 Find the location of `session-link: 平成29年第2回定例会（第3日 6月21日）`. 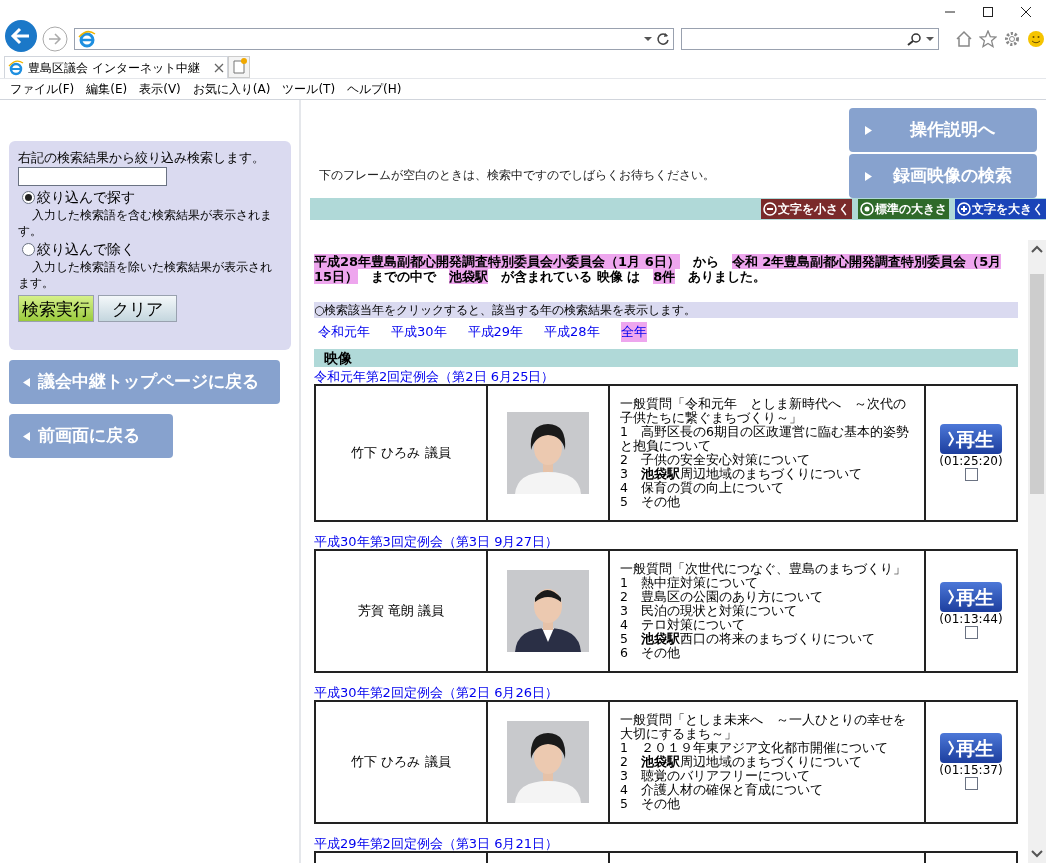

session-link: 平成29年第2回定例会（第3日 6月21日） is located at coordinates (436, 843).